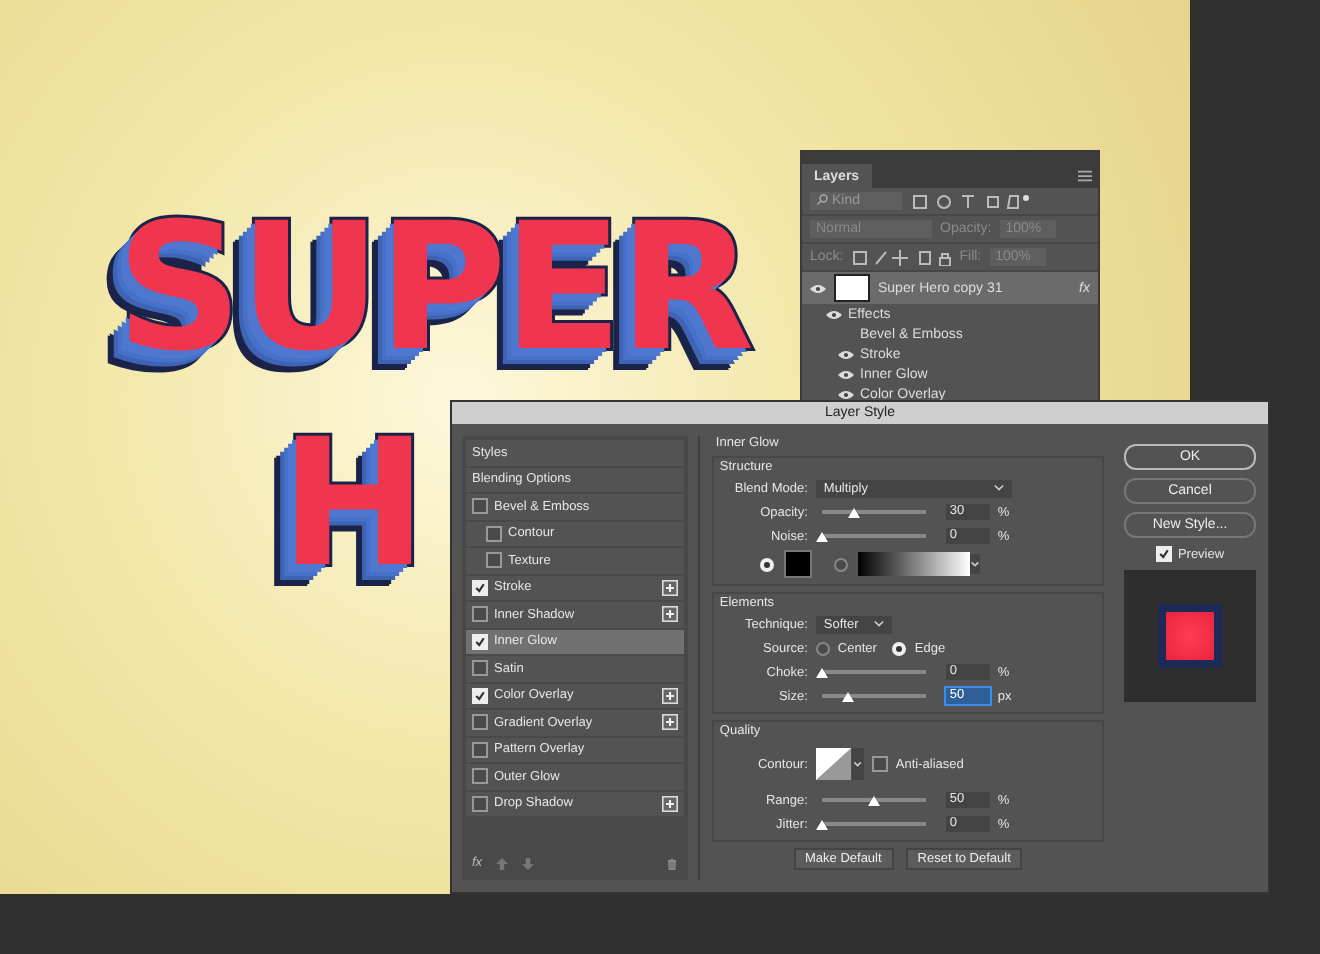 The height and width of the screenshot is (954, 1320). What do you see at coordinates (901, 257) in the screenshot?
I see `lock-icons-drawing` at bounding box center [901, 257].